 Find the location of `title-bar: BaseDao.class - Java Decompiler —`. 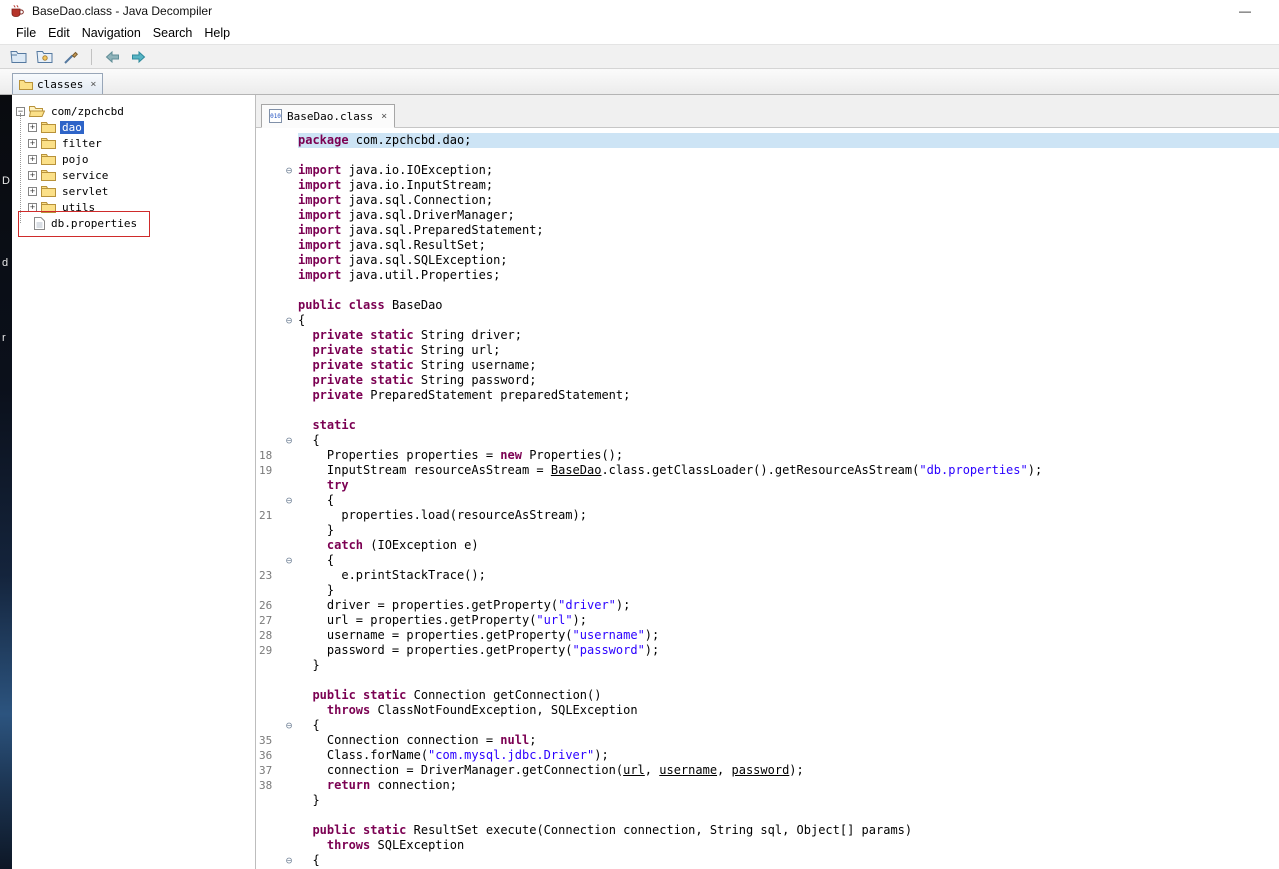

title-bar: BaseDao.class - Java Decompiler — is located at coordinates (639, 11).